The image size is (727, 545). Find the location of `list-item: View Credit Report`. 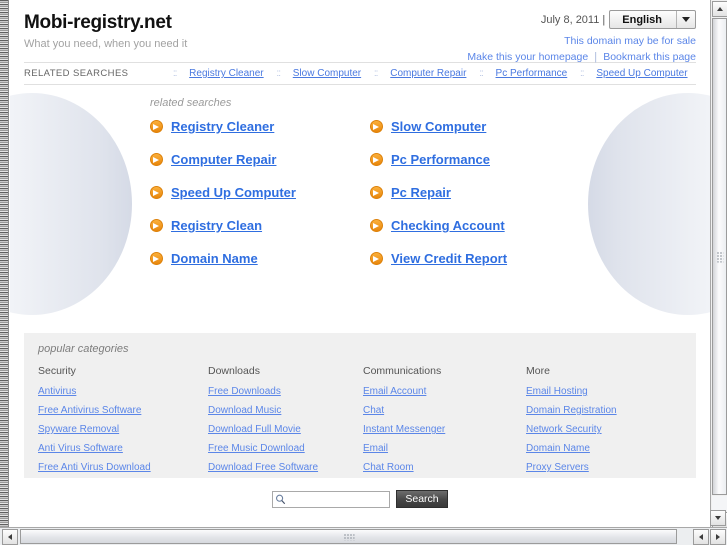

list-item: View Credit Report is located at coordinates (480, 258).